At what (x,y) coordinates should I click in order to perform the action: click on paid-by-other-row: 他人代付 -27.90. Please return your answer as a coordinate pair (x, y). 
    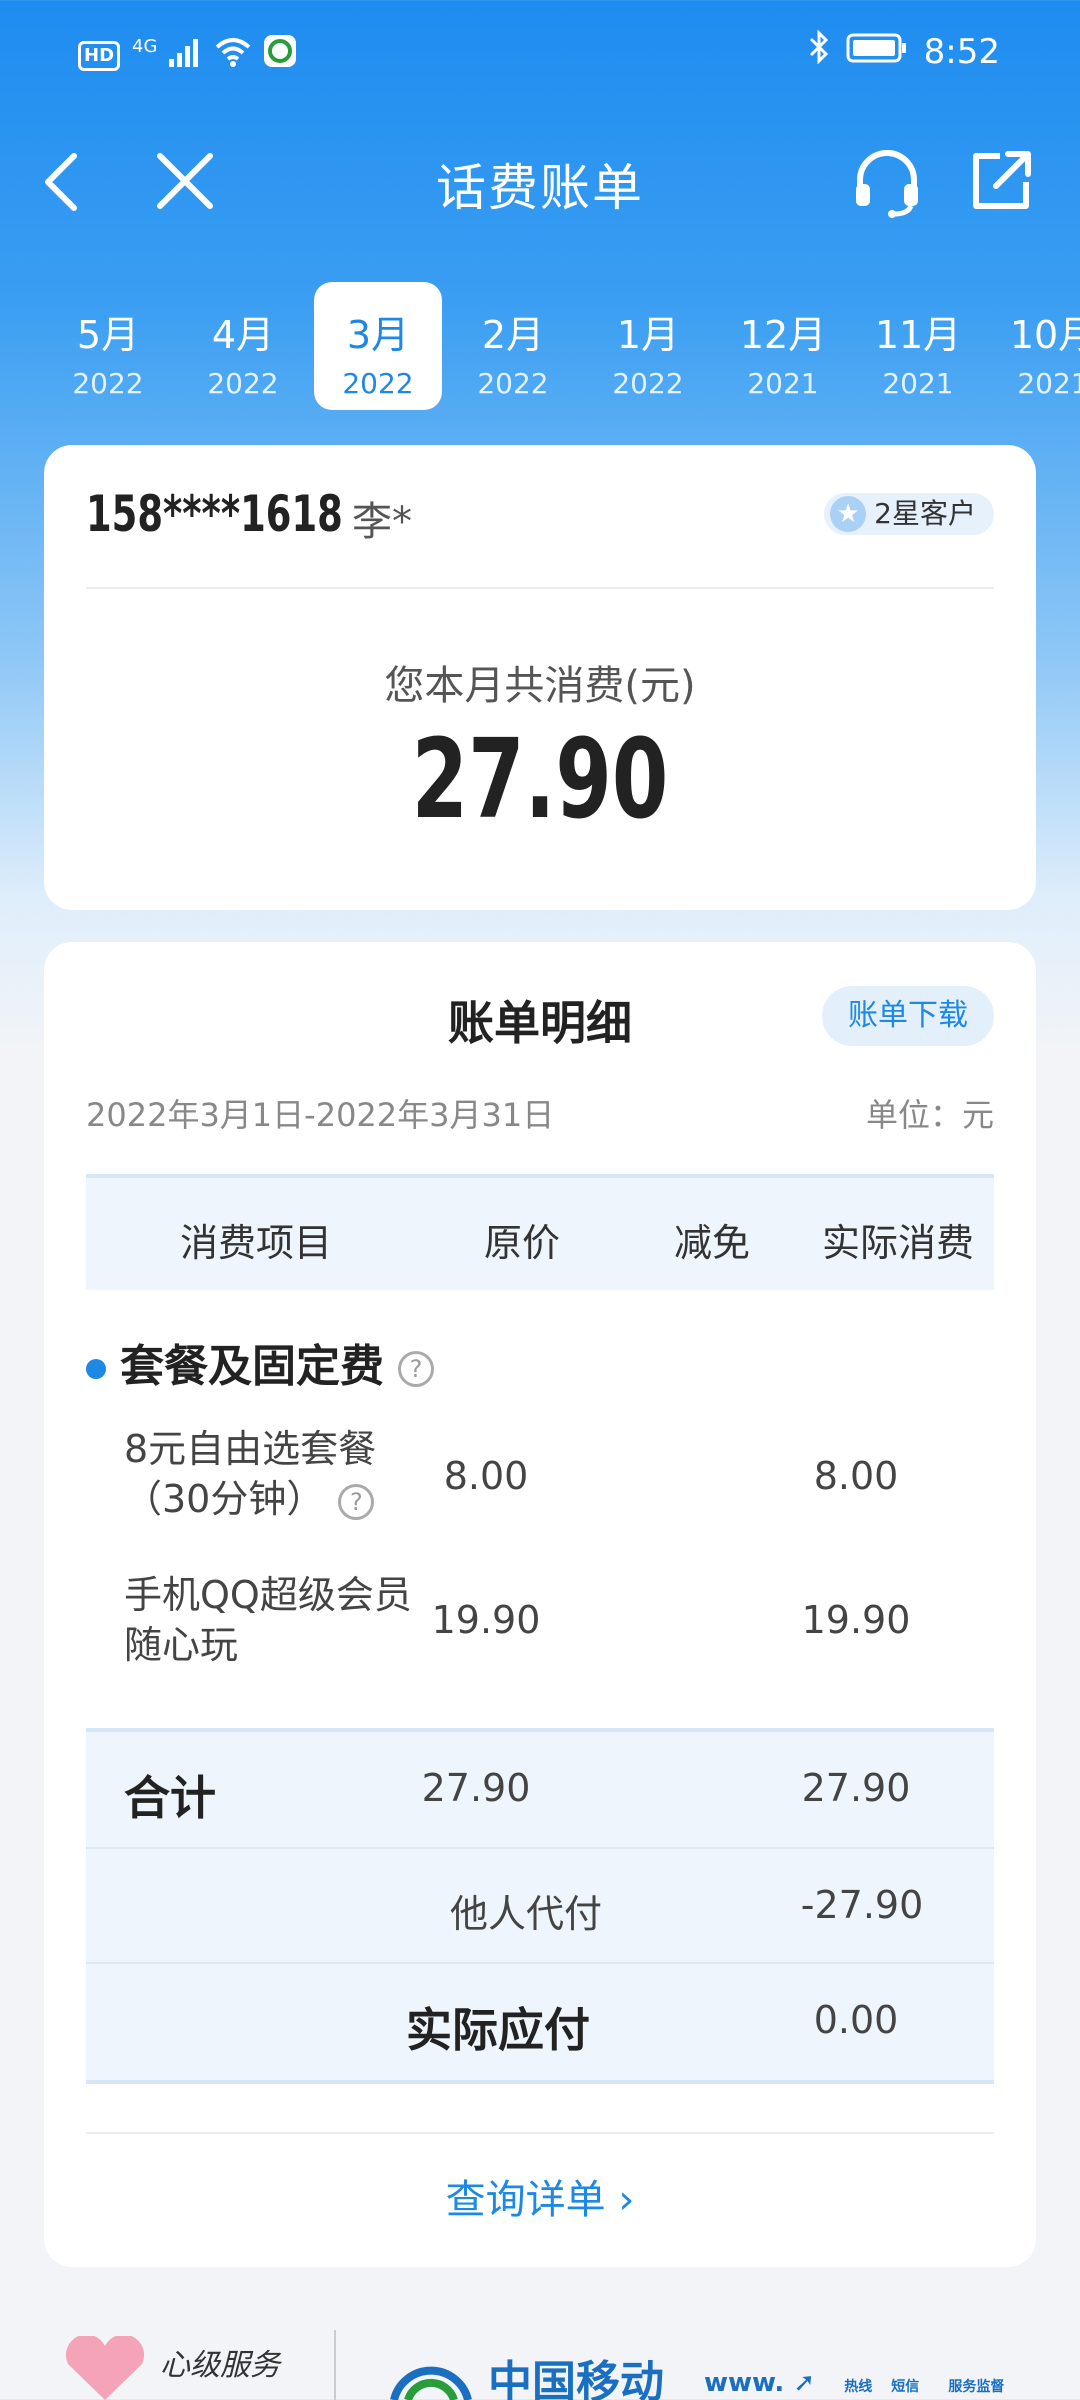
    Looking at the image, I should click on (540, 1904).